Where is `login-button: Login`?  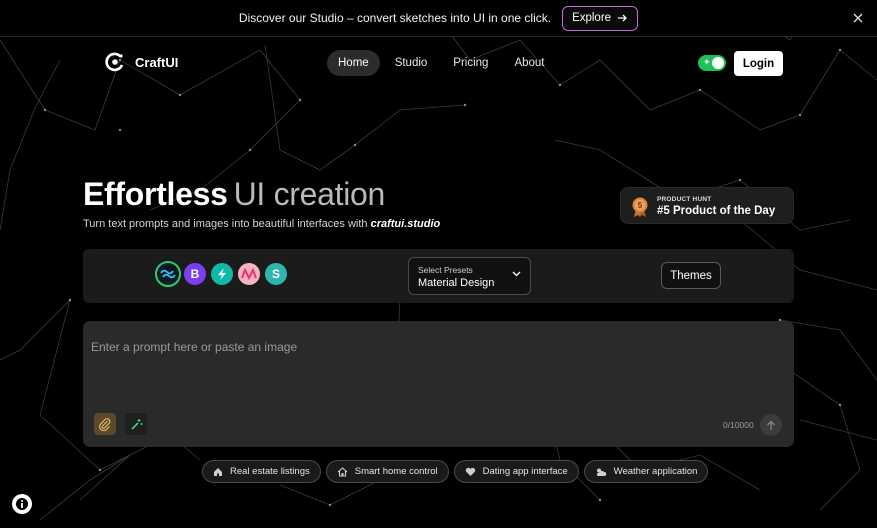 login-button: Login is located at coordinates (758, 63).